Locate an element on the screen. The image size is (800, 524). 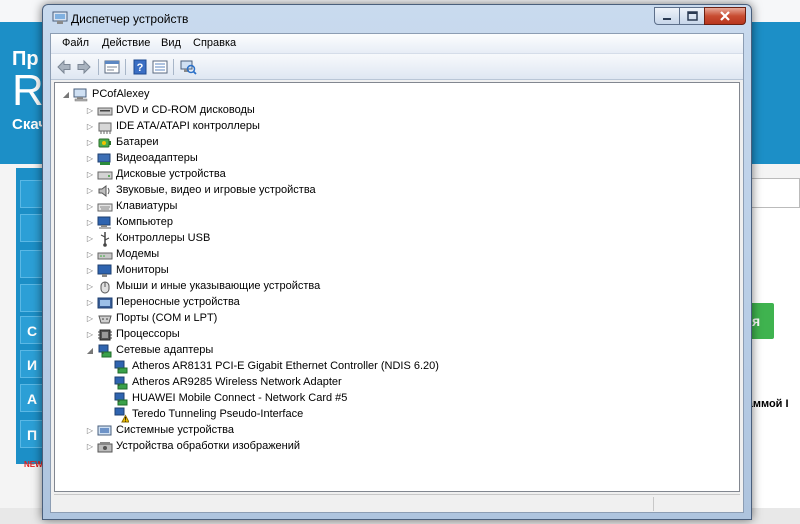
tree-category-item: ▷ Переносные устройства is located at coordinates (385, 303).